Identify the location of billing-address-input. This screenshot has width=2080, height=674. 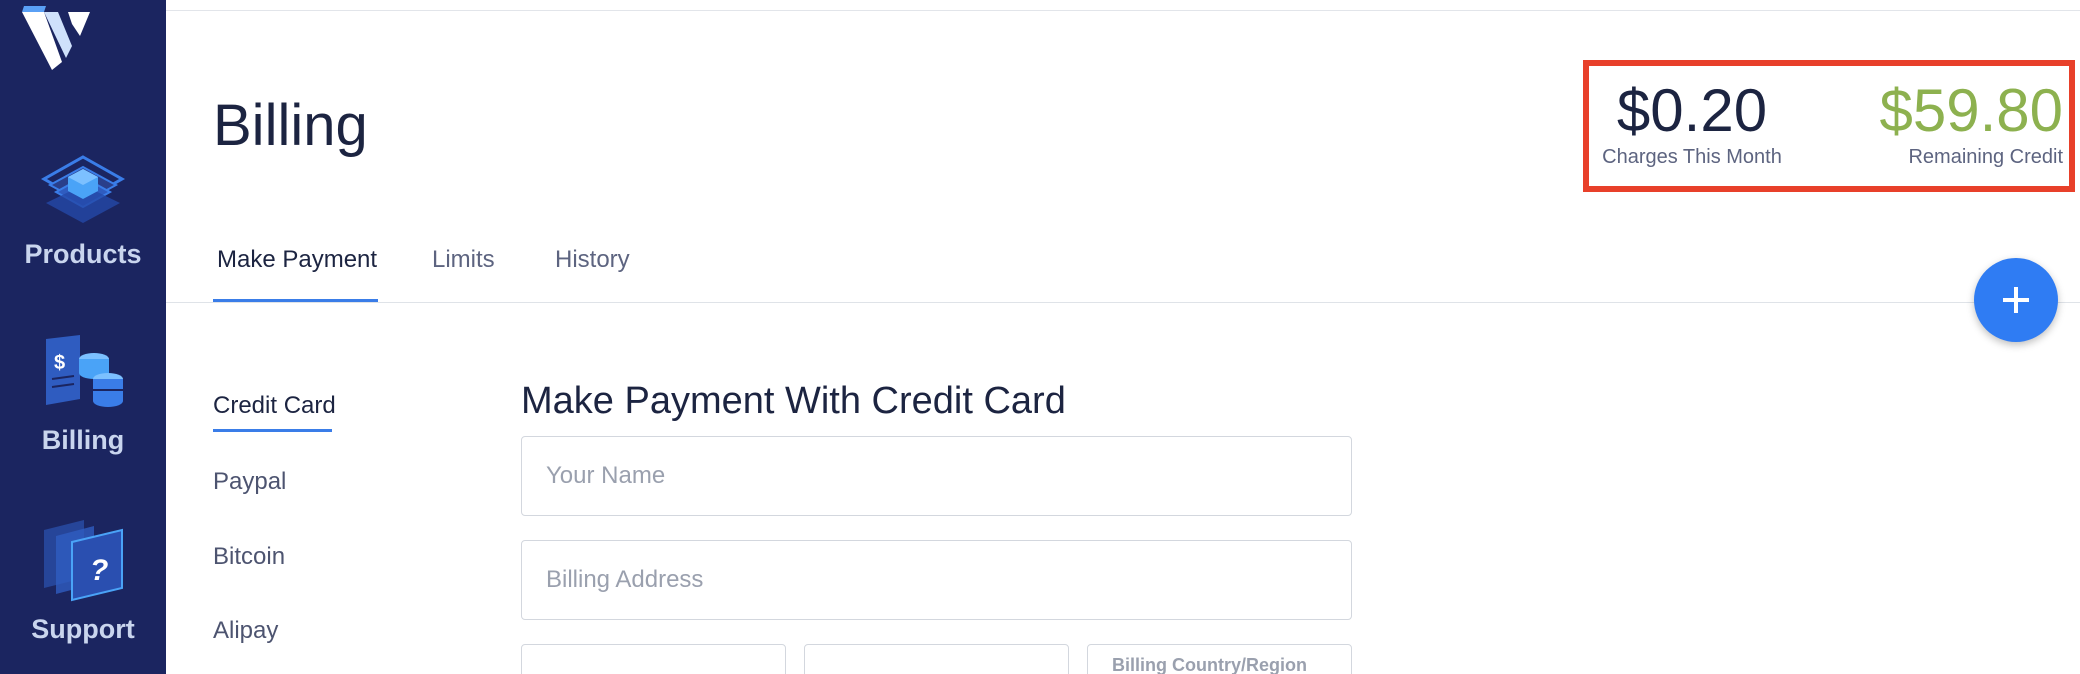
(936, 580).